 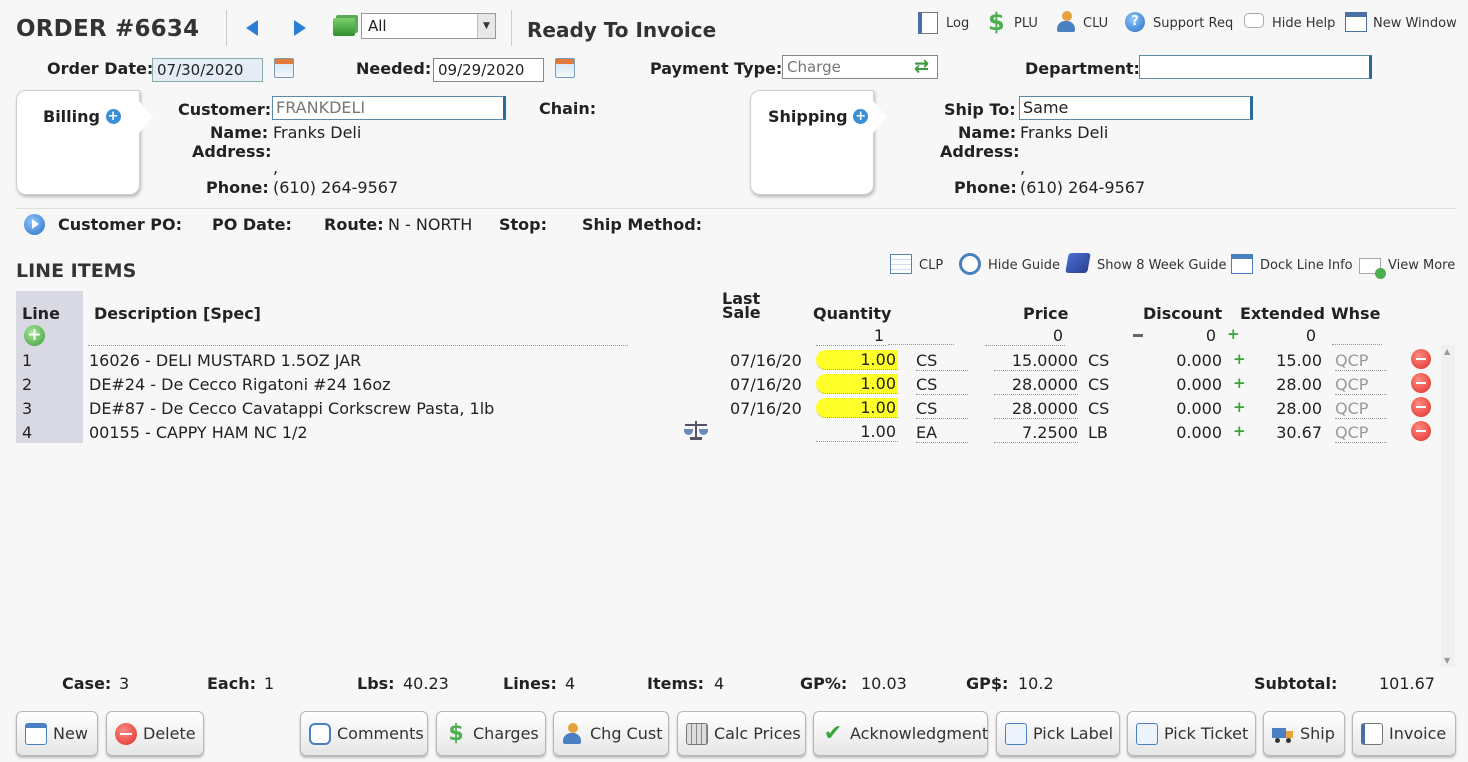 I want to click on new-line-discount: 0, so click(x=1183, y=335).